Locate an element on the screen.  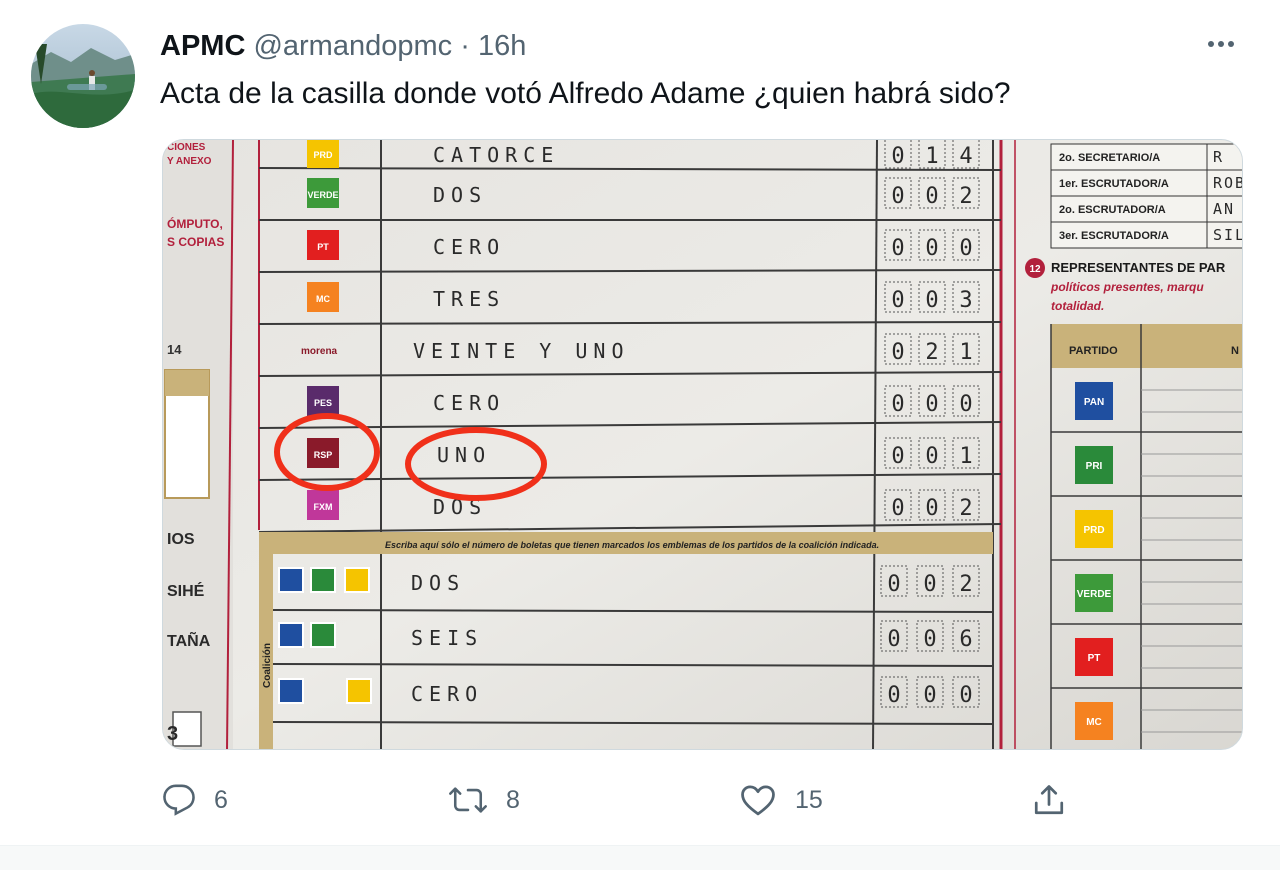
section-title: REPRESENTANTES DE PAR is located at coordinates (1138, 267).